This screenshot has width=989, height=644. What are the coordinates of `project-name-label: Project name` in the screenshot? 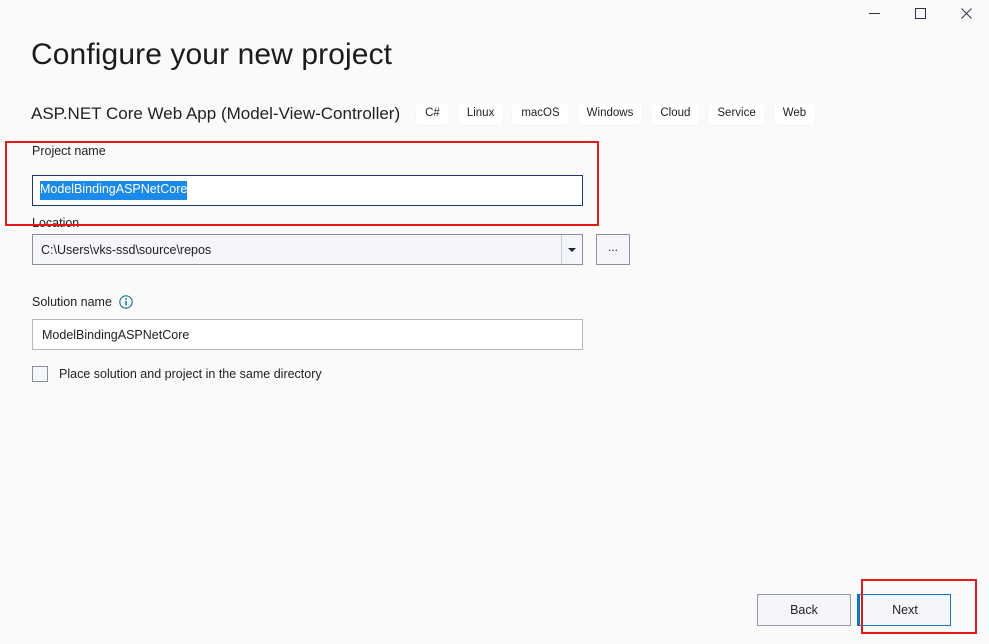 It's located at (69, 151).